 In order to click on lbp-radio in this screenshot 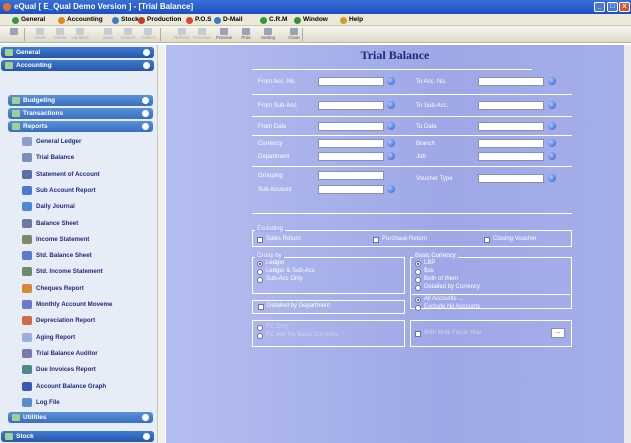, I will do `click(418, 264)`.